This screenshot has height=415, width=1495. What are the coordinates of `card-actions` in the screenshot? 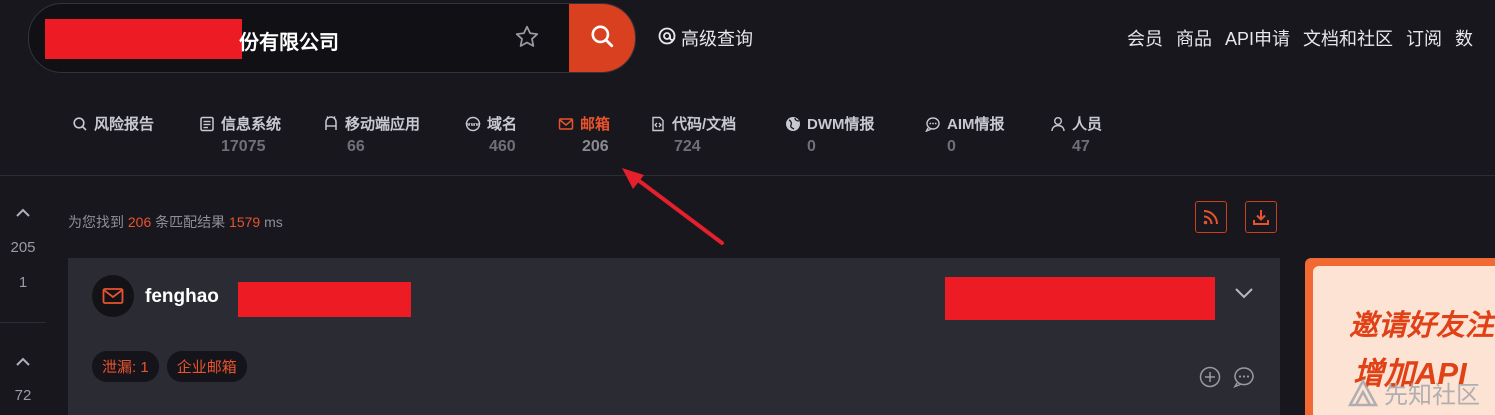 It's located at (1227, 379).